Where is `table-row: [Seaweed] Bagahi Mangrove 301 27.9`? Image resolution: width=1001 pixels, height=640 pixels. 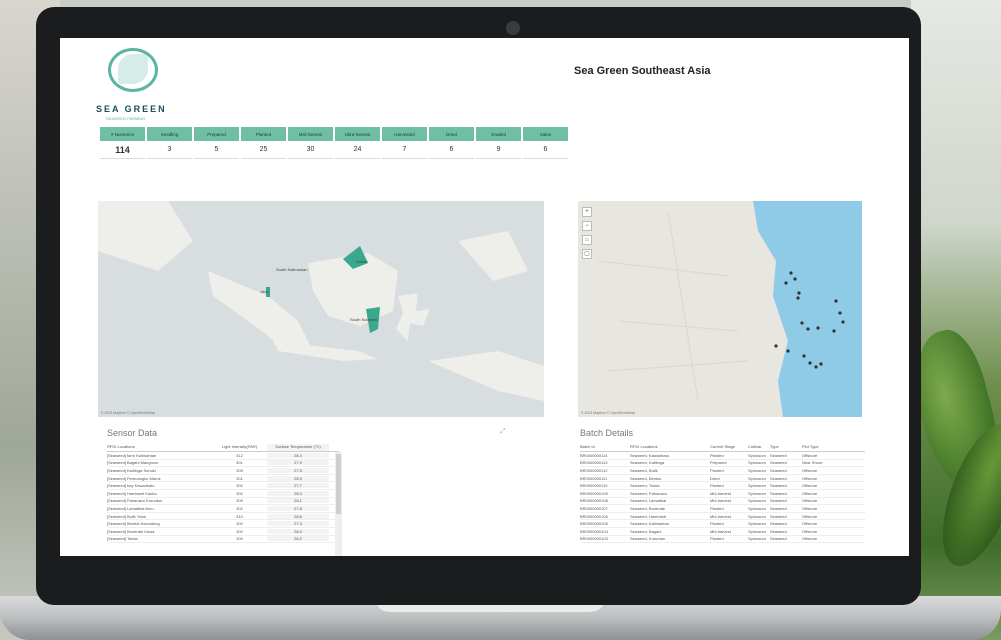
table-row: [Seaweed] Bagahi Mangrove 301 27.9 is located at coordinates (223, 464).